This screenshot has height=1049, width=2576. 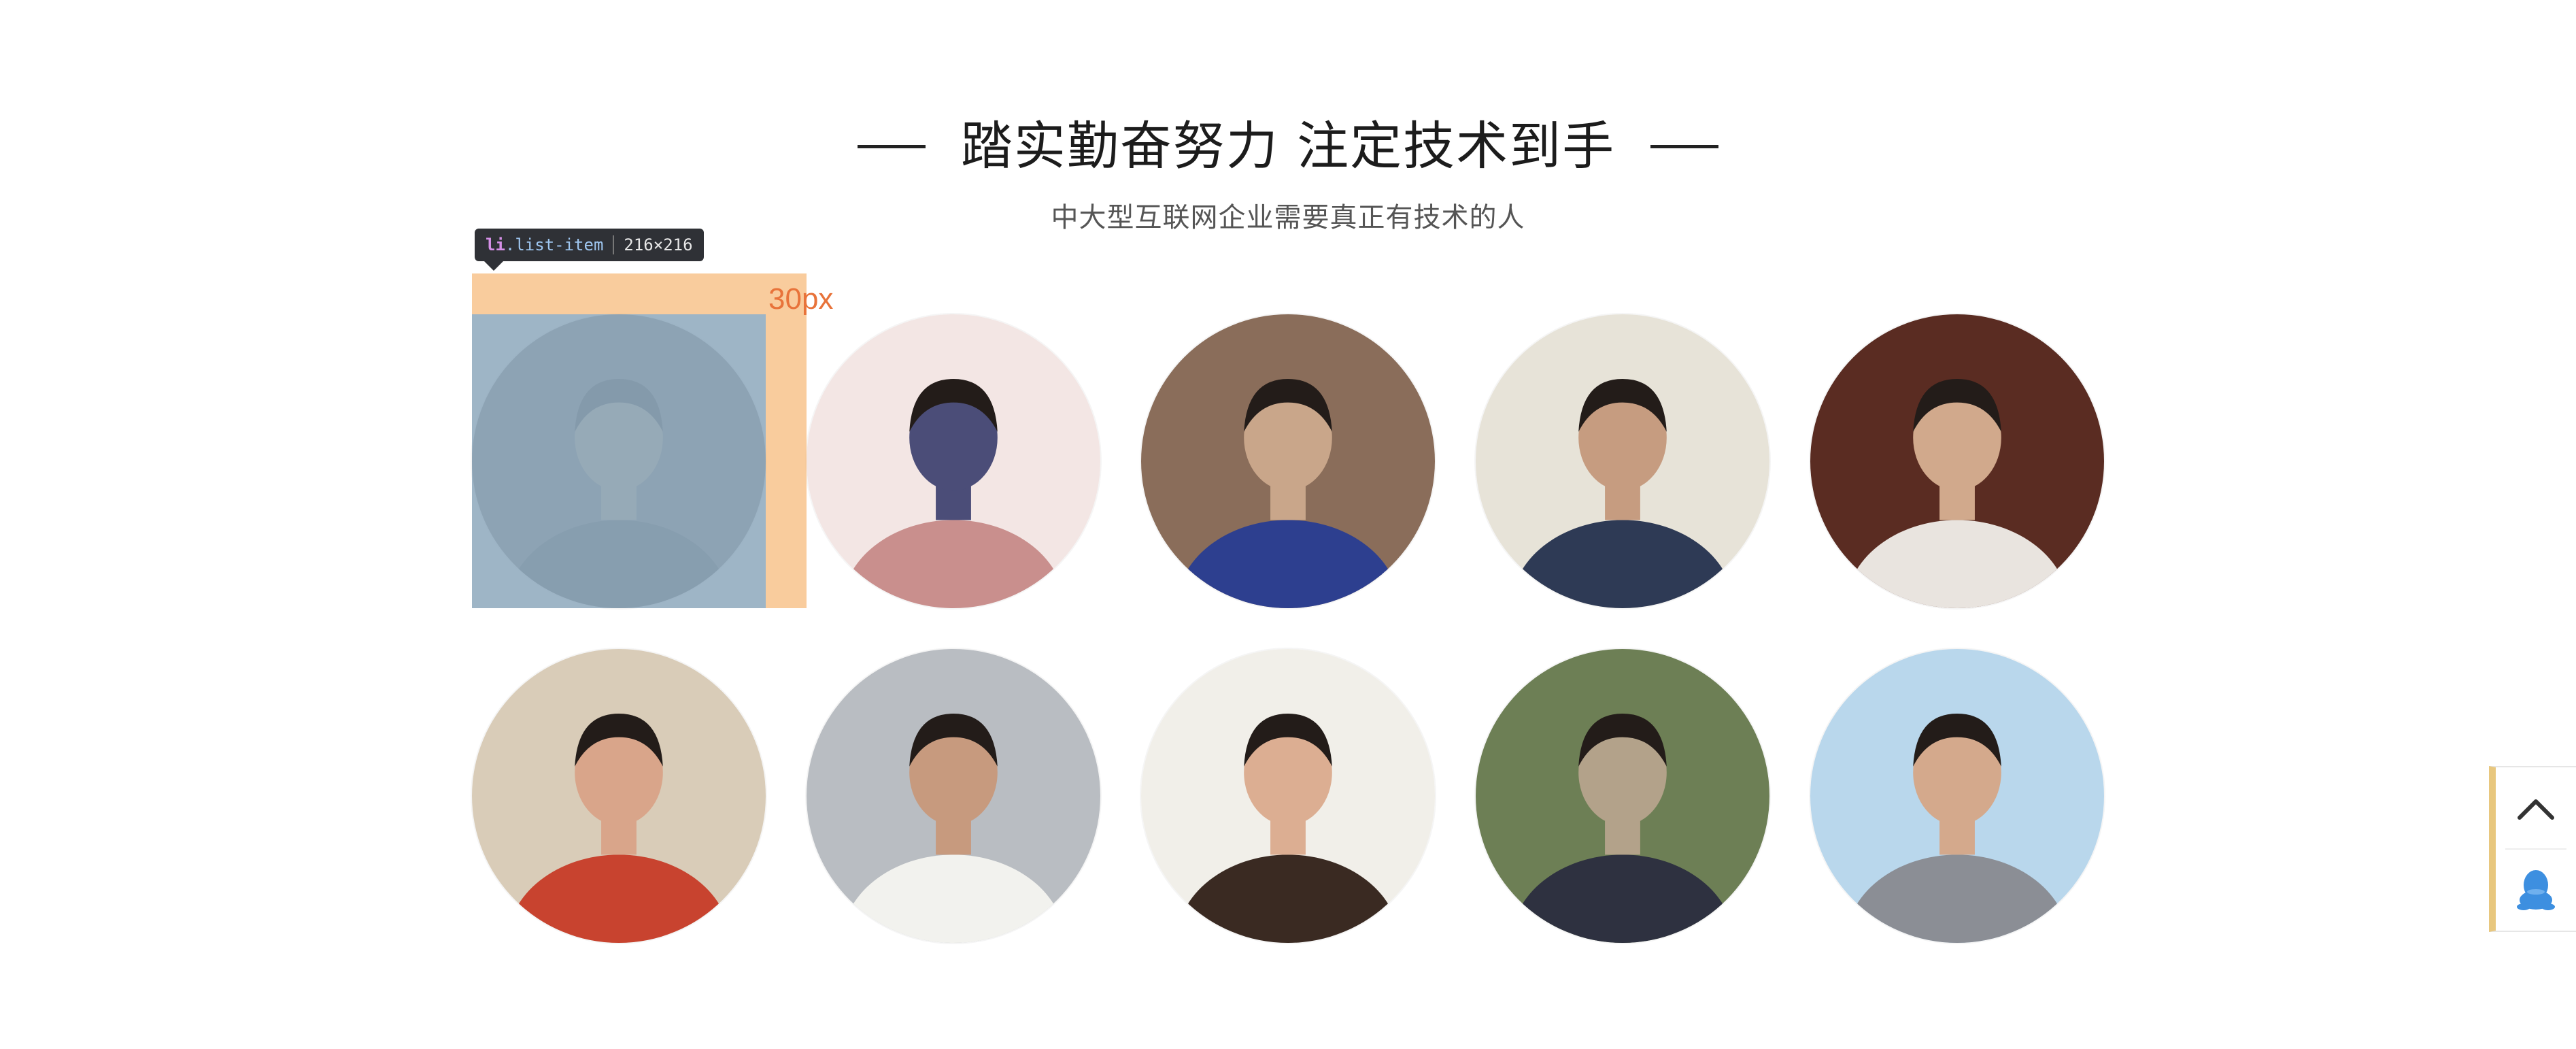 I want to click on devtools-margin-label: 30px, so click(x=801, y=299).